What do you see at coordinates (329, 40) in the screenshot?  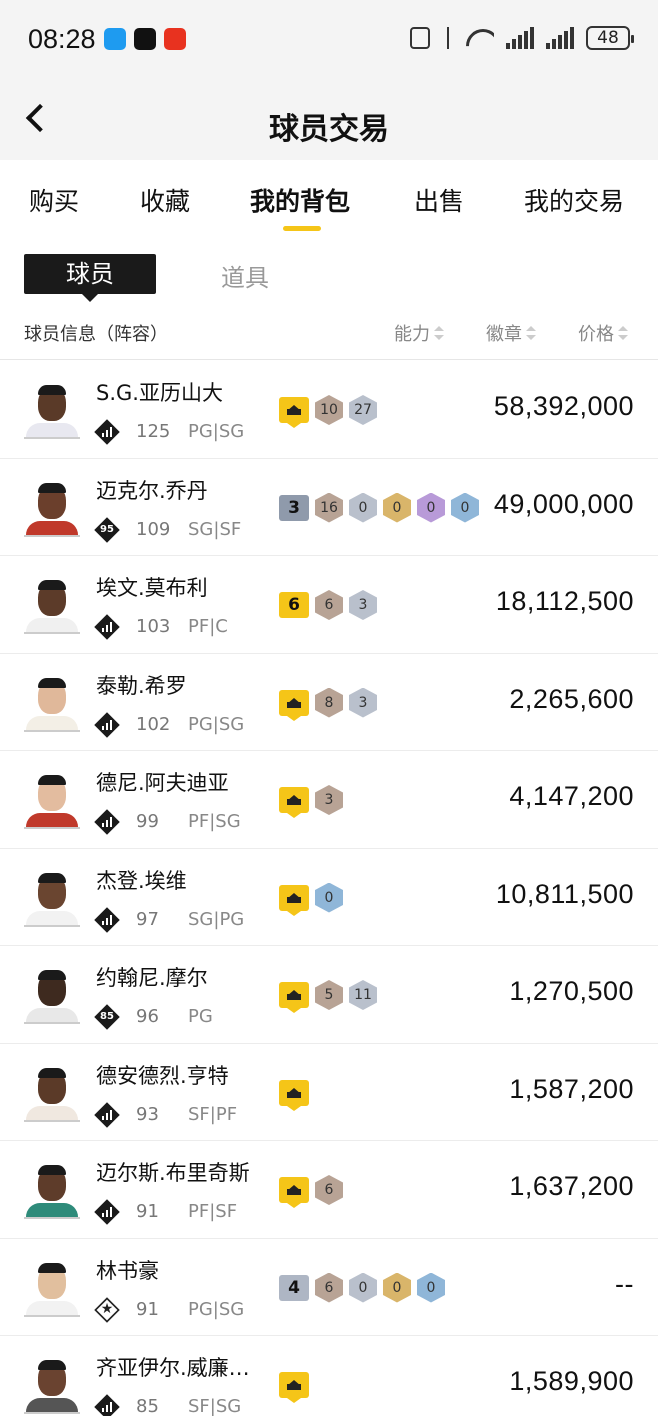 I see `status-bar: 08:28 48` at bounding box center [329, 40].